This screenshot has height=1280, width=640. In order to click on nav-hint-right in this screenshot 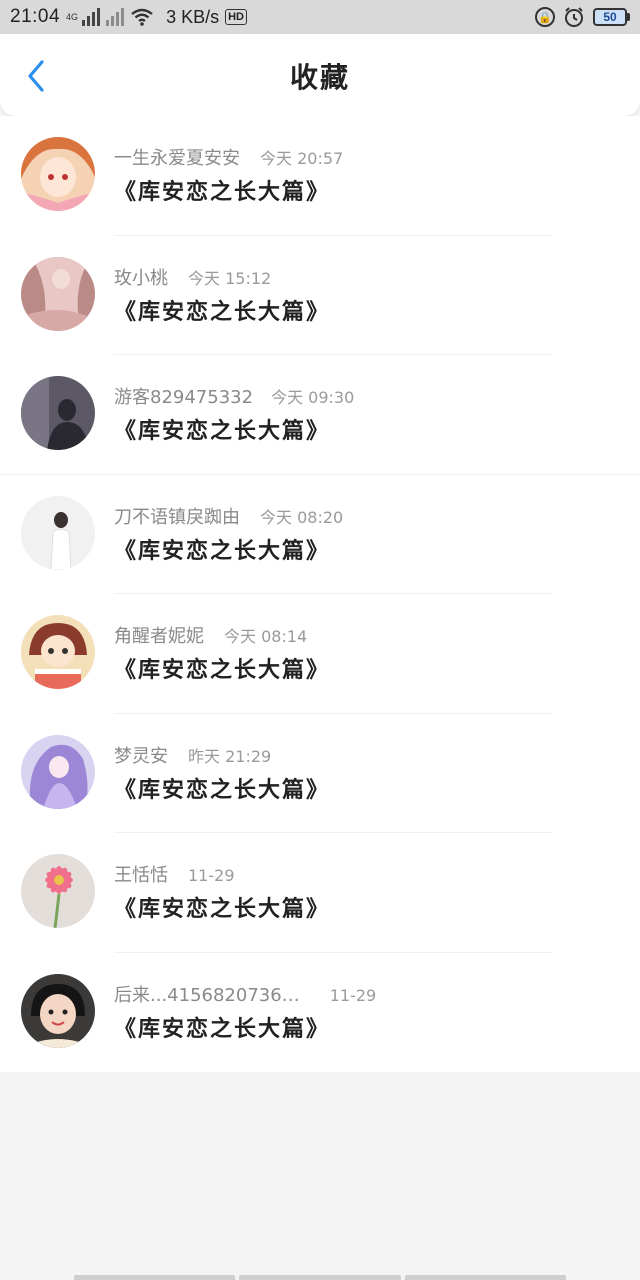, I will do `click(485, 1277)`.